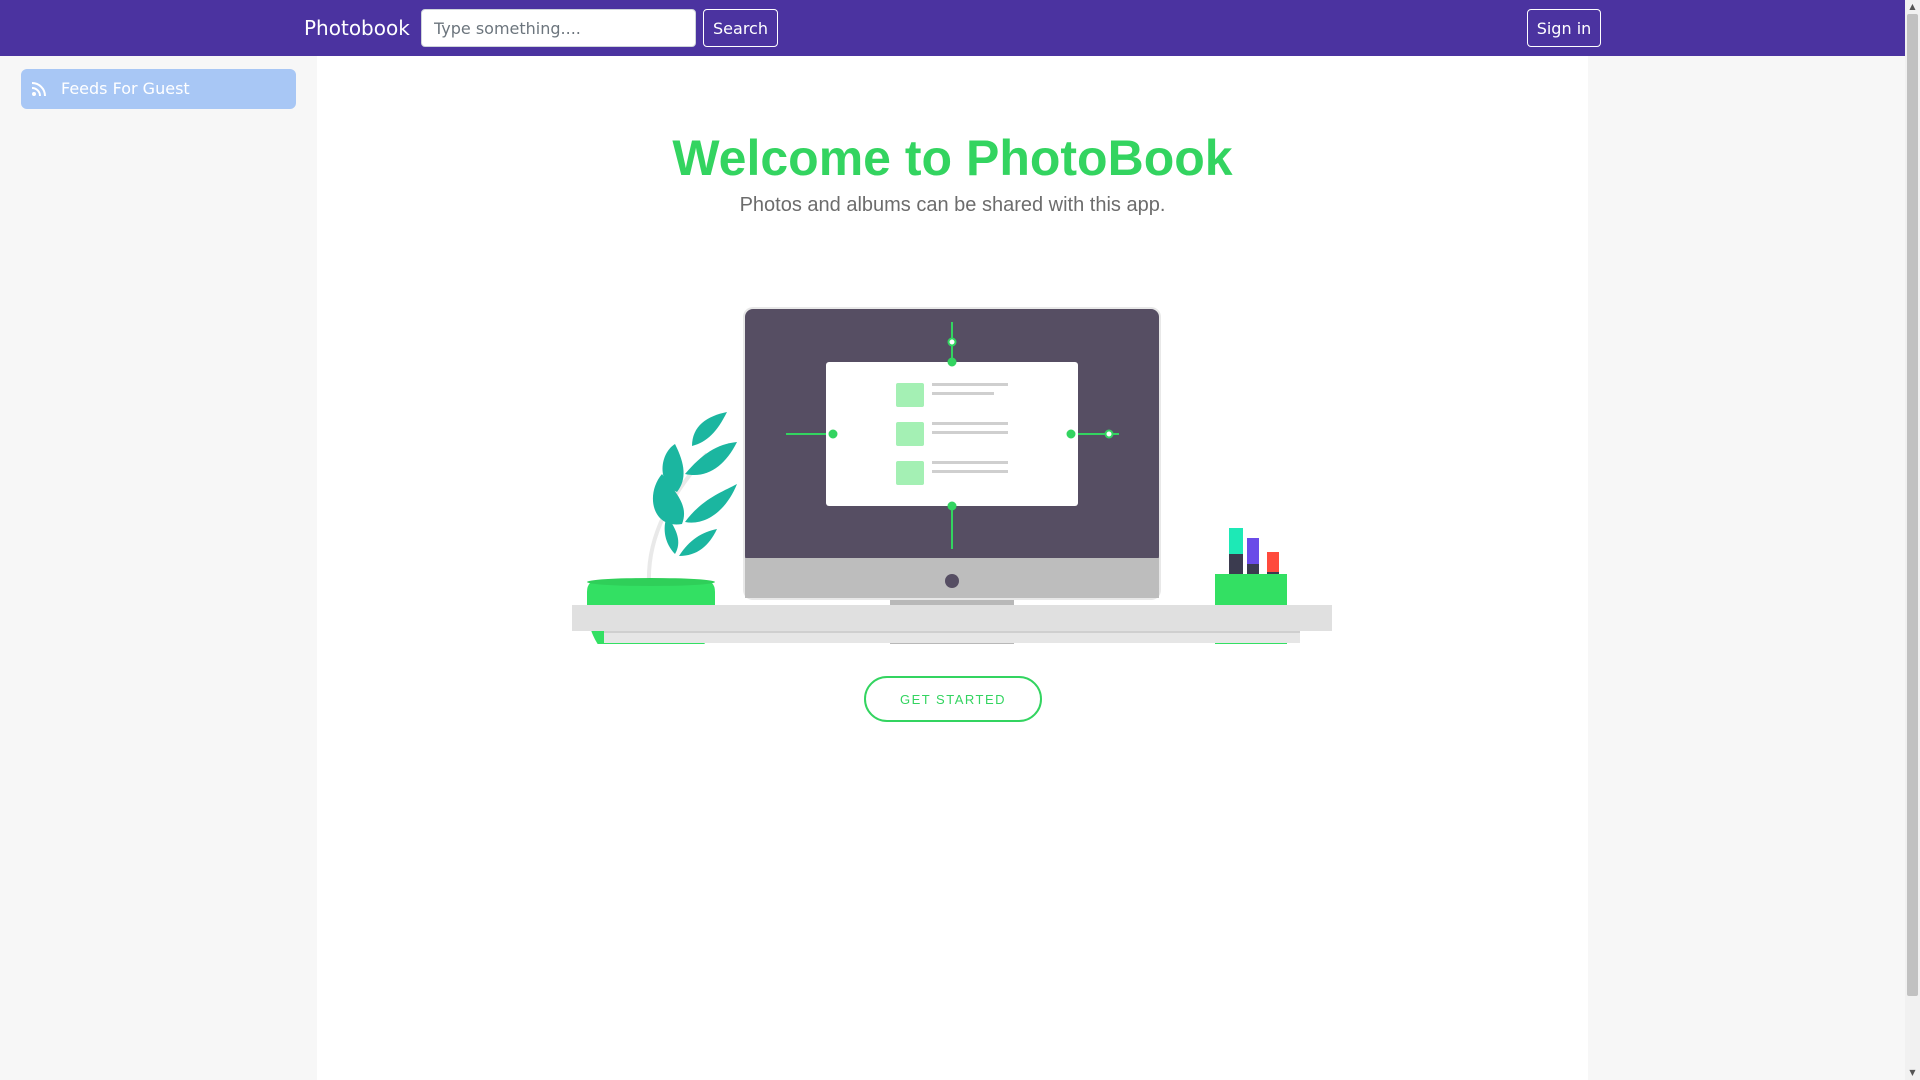 This screenshot has height=1080, width=1920. Describe the element at coordinates (1912, 7) in the screenshot. I see `scroll-up-arrow-icon: ▲` at that location.